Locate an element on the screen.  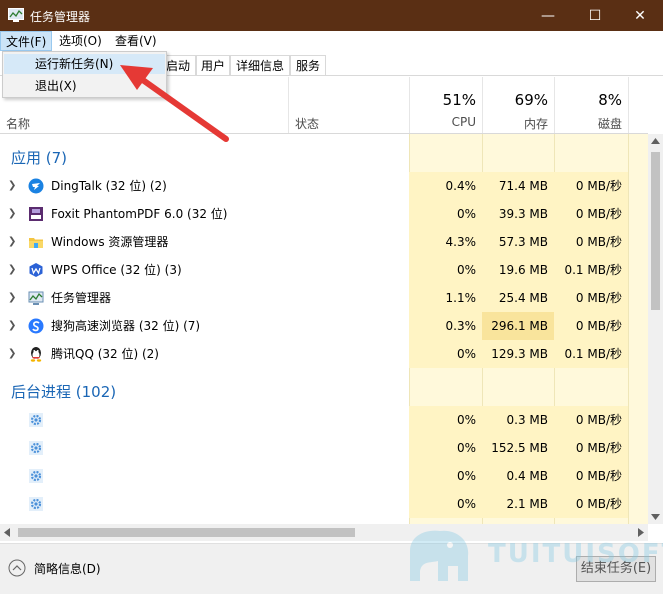
vertical-scrollbar is located at coordinates (655, 329).